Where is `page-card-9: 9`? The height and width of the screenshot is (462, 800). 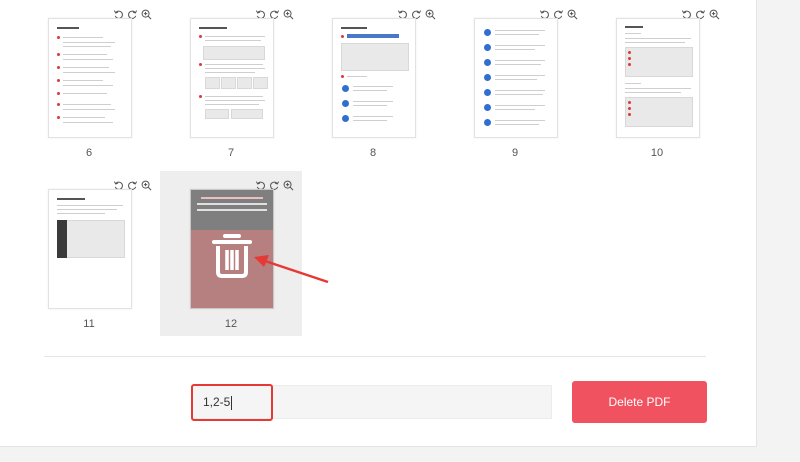
page-card-9: 9 is located at coordinates (515, 82).